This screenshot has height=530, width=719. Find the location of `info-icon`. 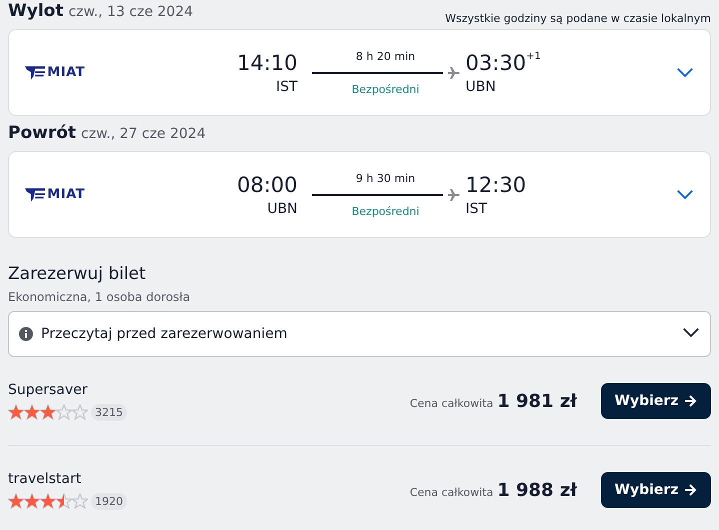

info-icon is located at coordinates (26, 334).